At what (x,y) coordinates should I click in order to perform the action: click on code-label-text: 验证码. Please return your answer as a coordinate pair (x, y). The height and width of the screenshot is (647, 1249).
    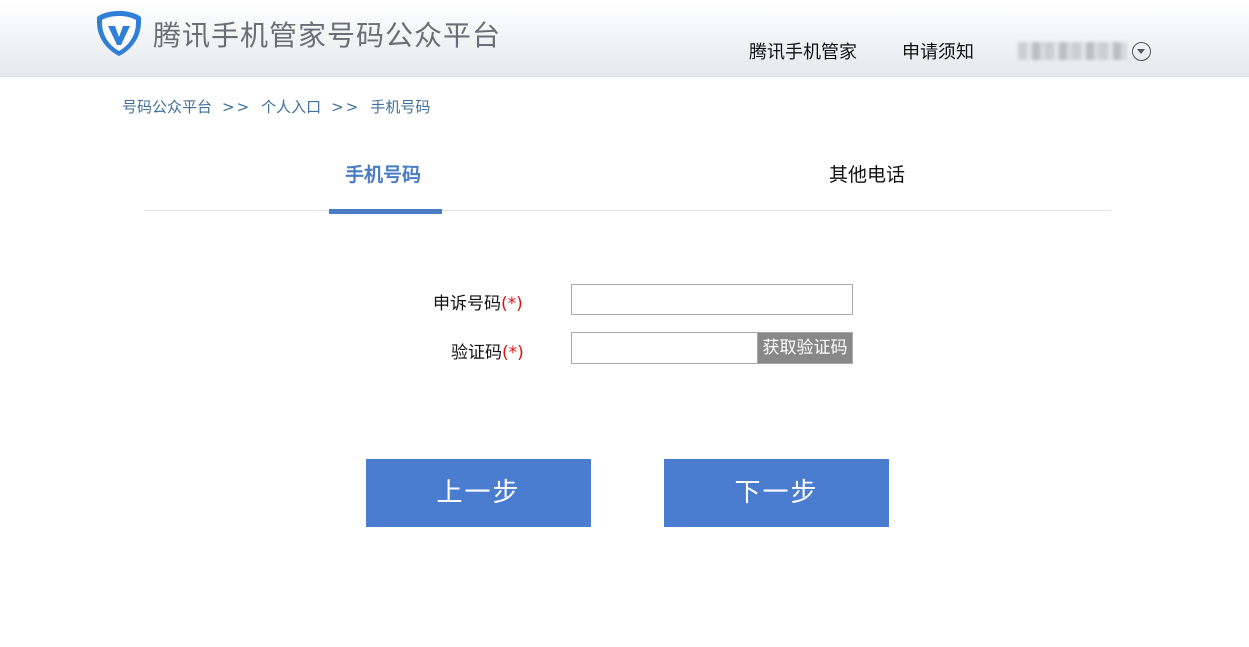
    Looking at the image, I should click on (476, 353).